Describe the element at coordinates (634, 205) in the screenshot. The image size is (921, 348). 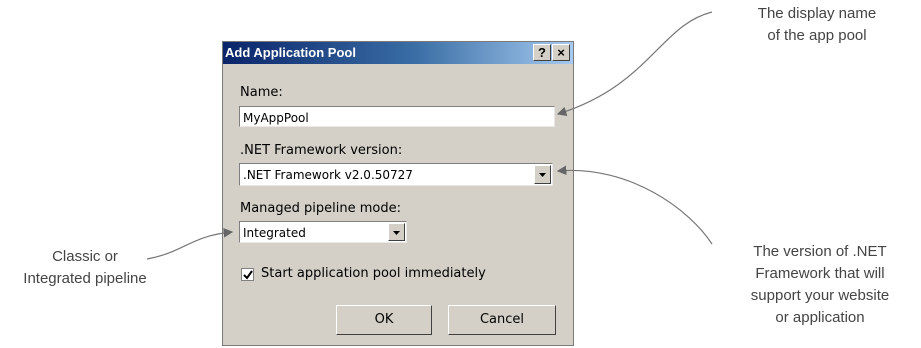
I see `arrow-net-version` at that location.